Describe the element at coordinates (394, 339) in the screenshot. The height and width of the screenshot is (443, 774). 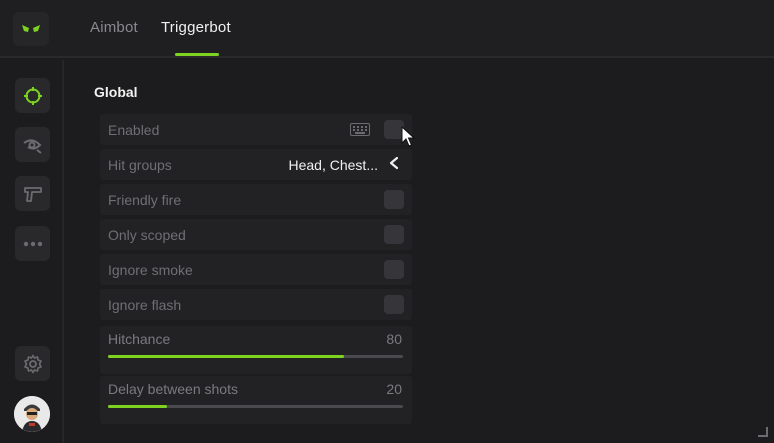
I see `slider-value: 80` at that location.